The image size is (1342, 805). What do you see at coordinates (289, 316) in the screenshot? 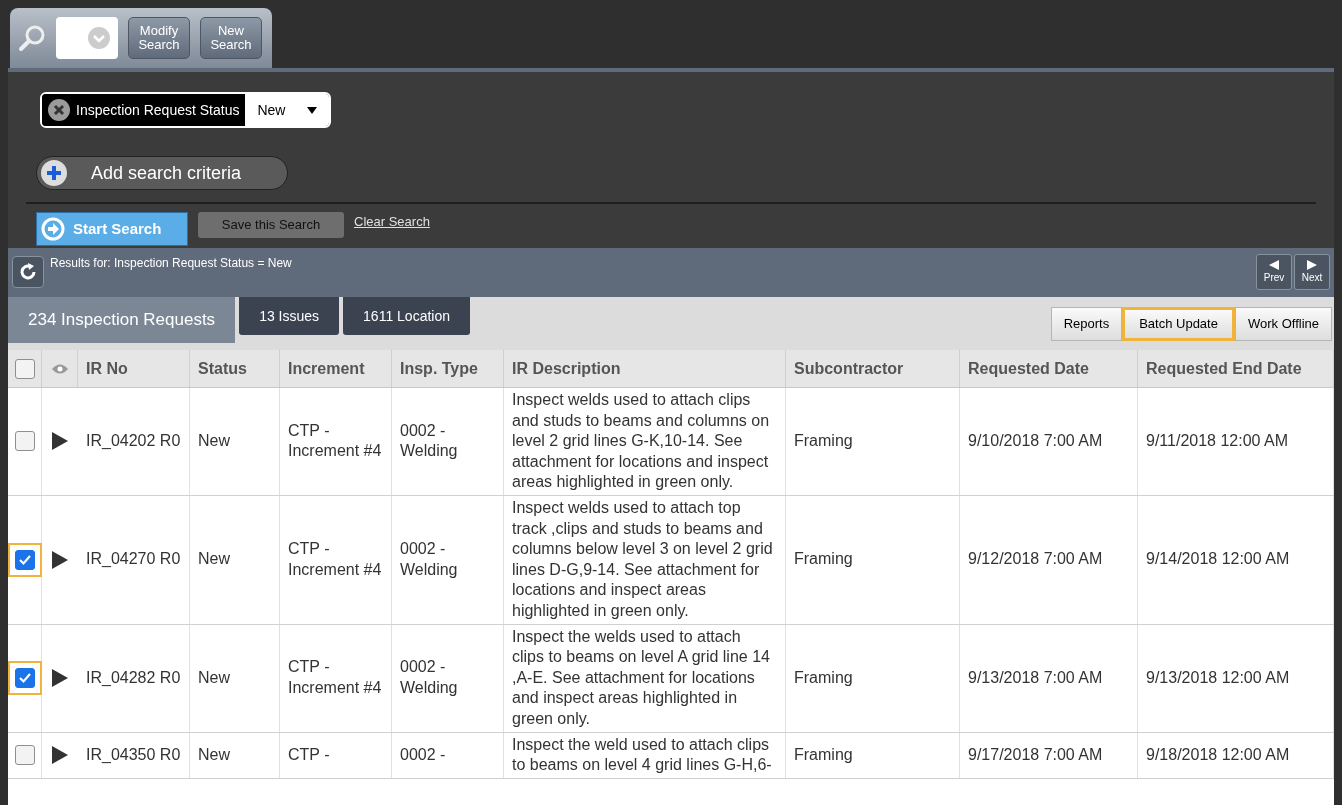
I see `results-tab: 13 Issues` at bounding box center [289, 316].